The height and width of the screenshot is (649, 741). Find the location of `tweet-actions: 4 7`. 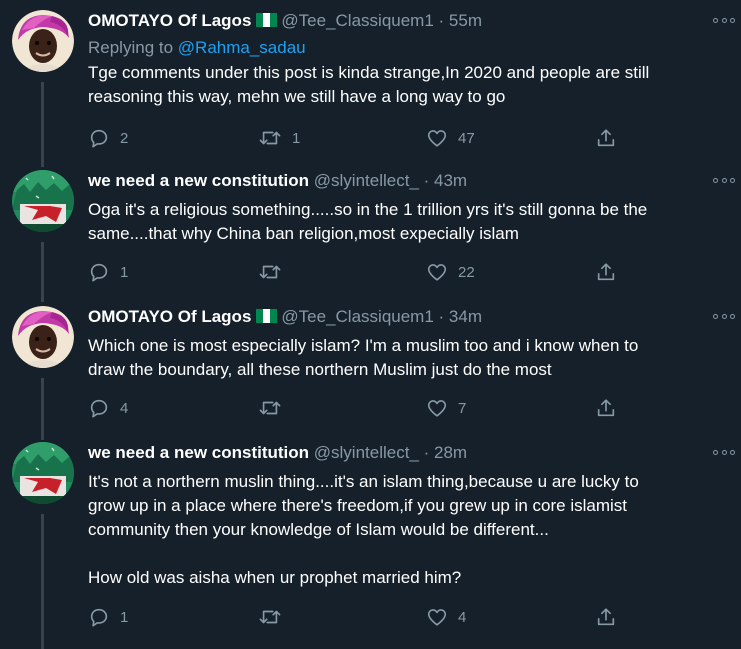

tweet-actions: 4 7 is located at coordinates (368, 408).